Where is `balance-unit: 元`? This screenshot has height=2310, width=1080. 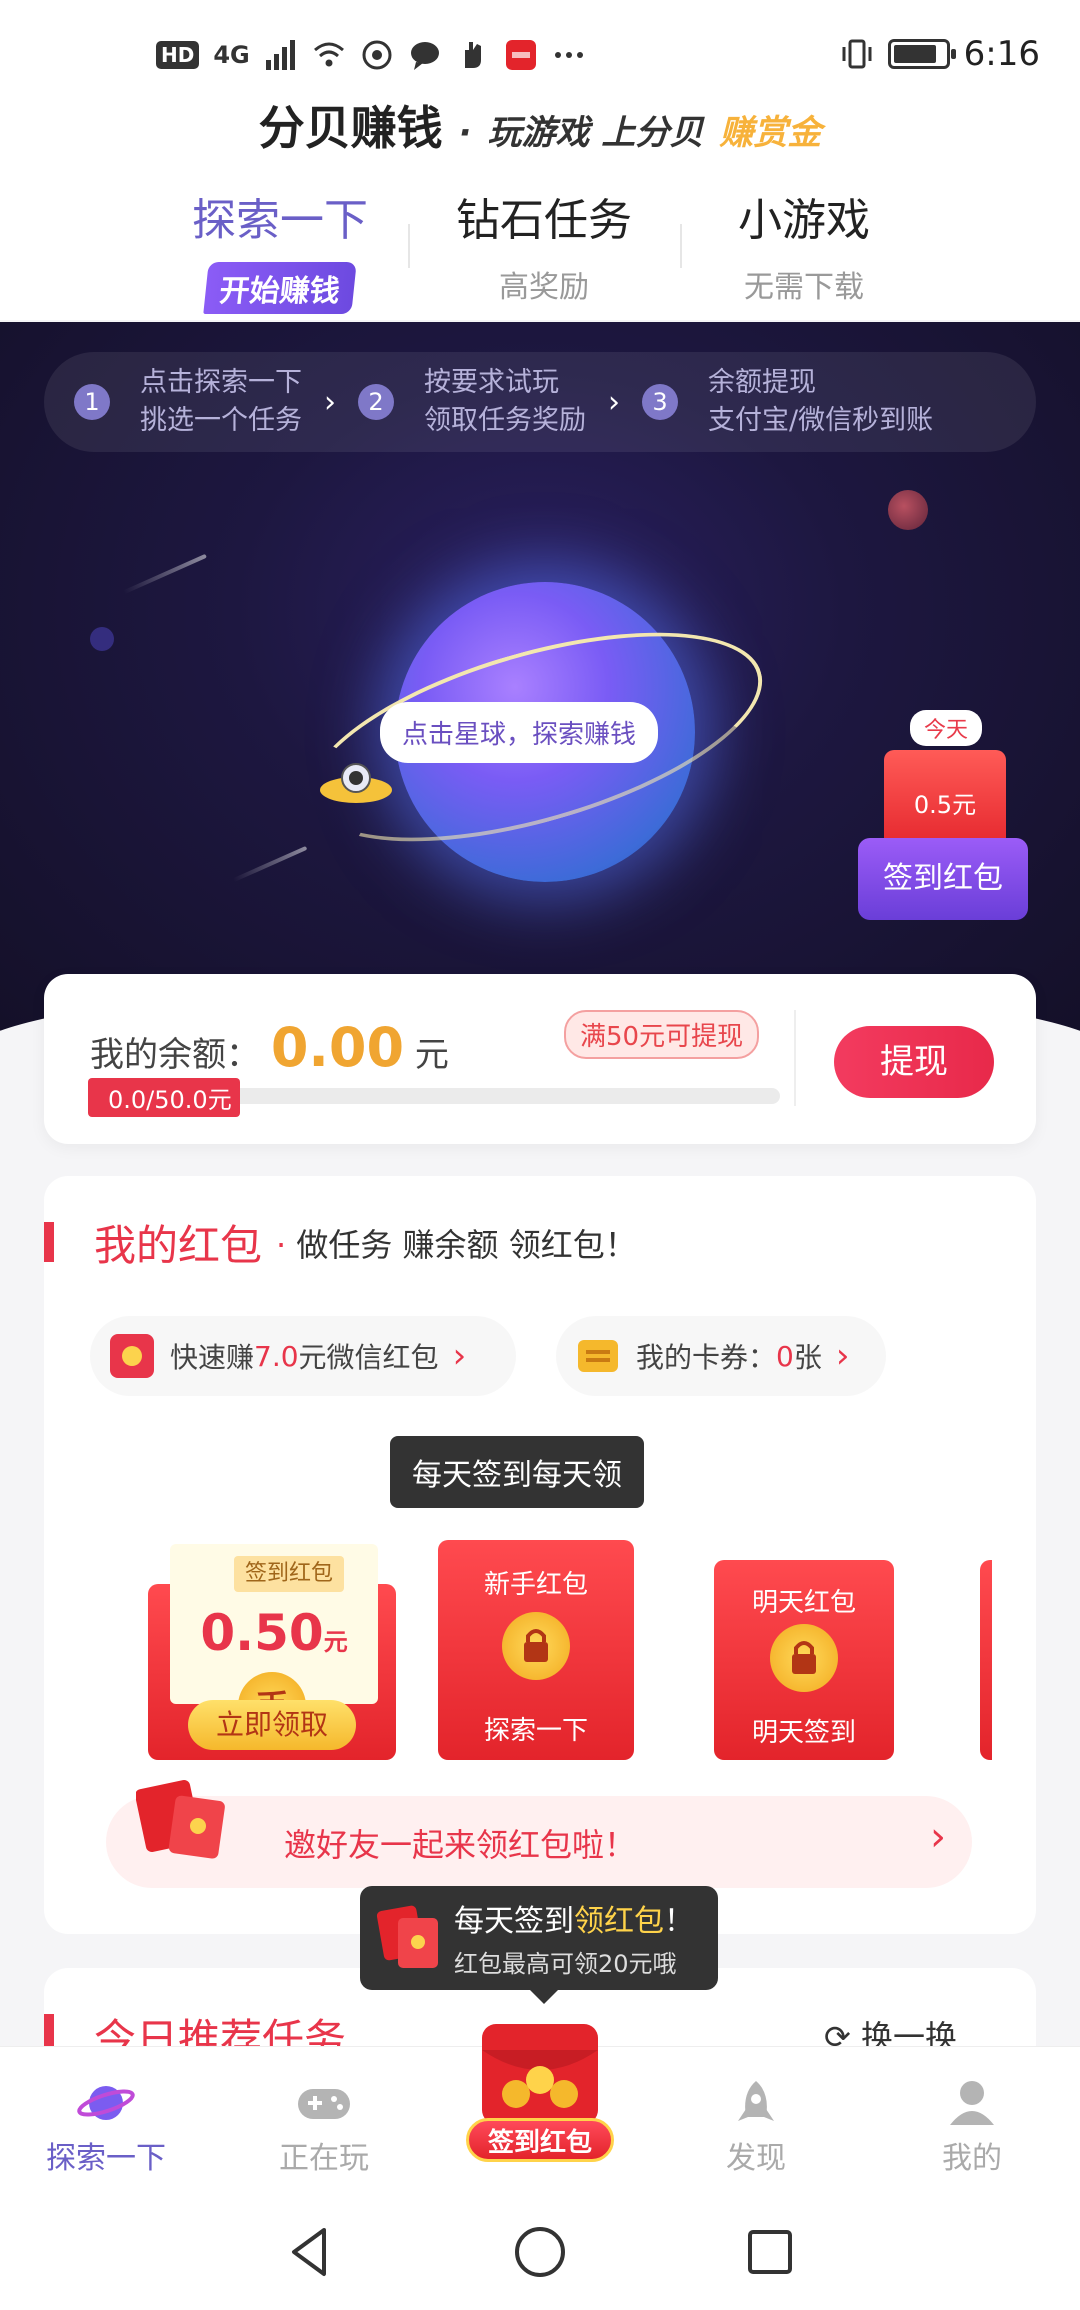
balance-unit: 元 is located at coordinates (431, 1055).